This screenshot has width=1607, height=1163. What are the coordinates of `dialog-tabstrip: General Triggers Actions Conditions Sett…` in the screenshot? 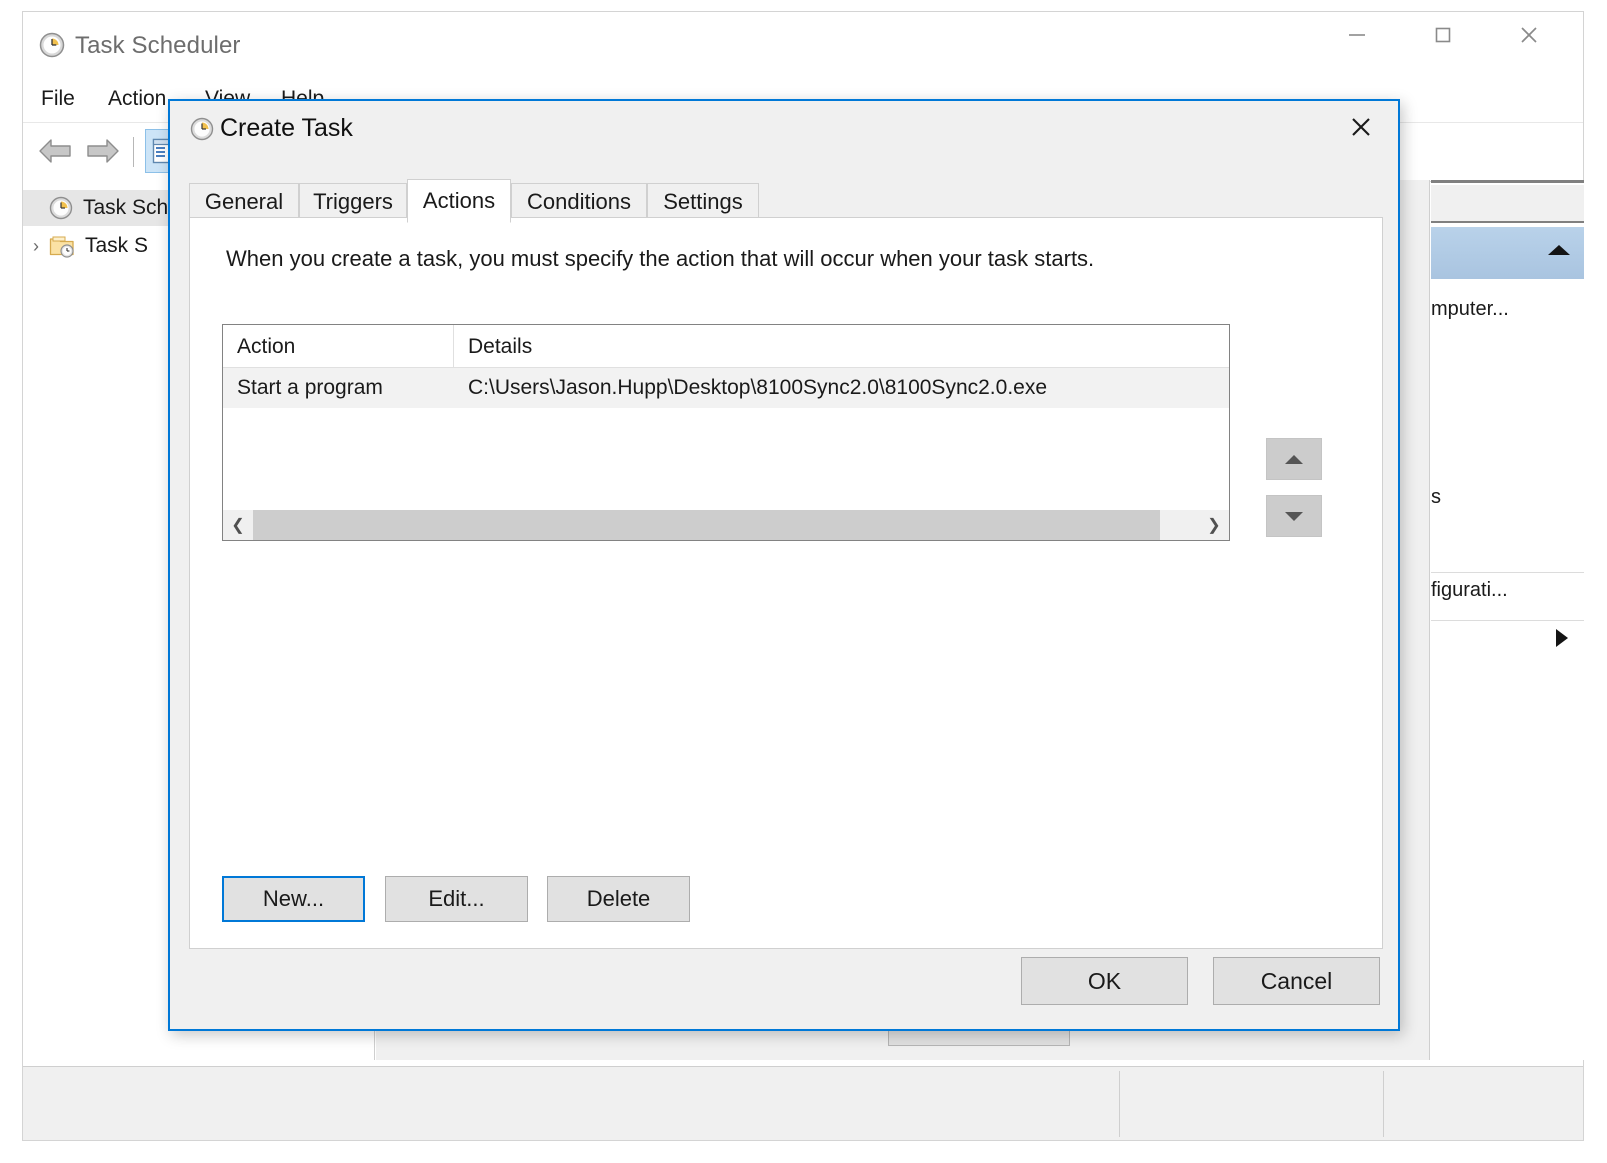 It's located at (786, 201).